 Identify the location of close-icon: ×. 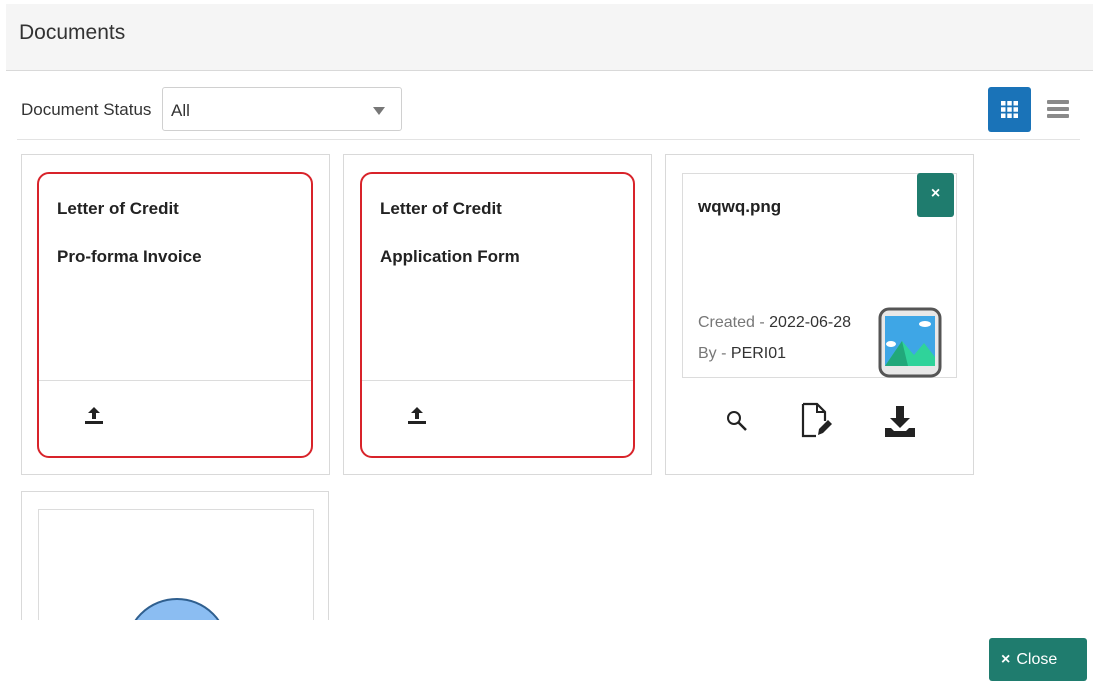
(1006, 659).